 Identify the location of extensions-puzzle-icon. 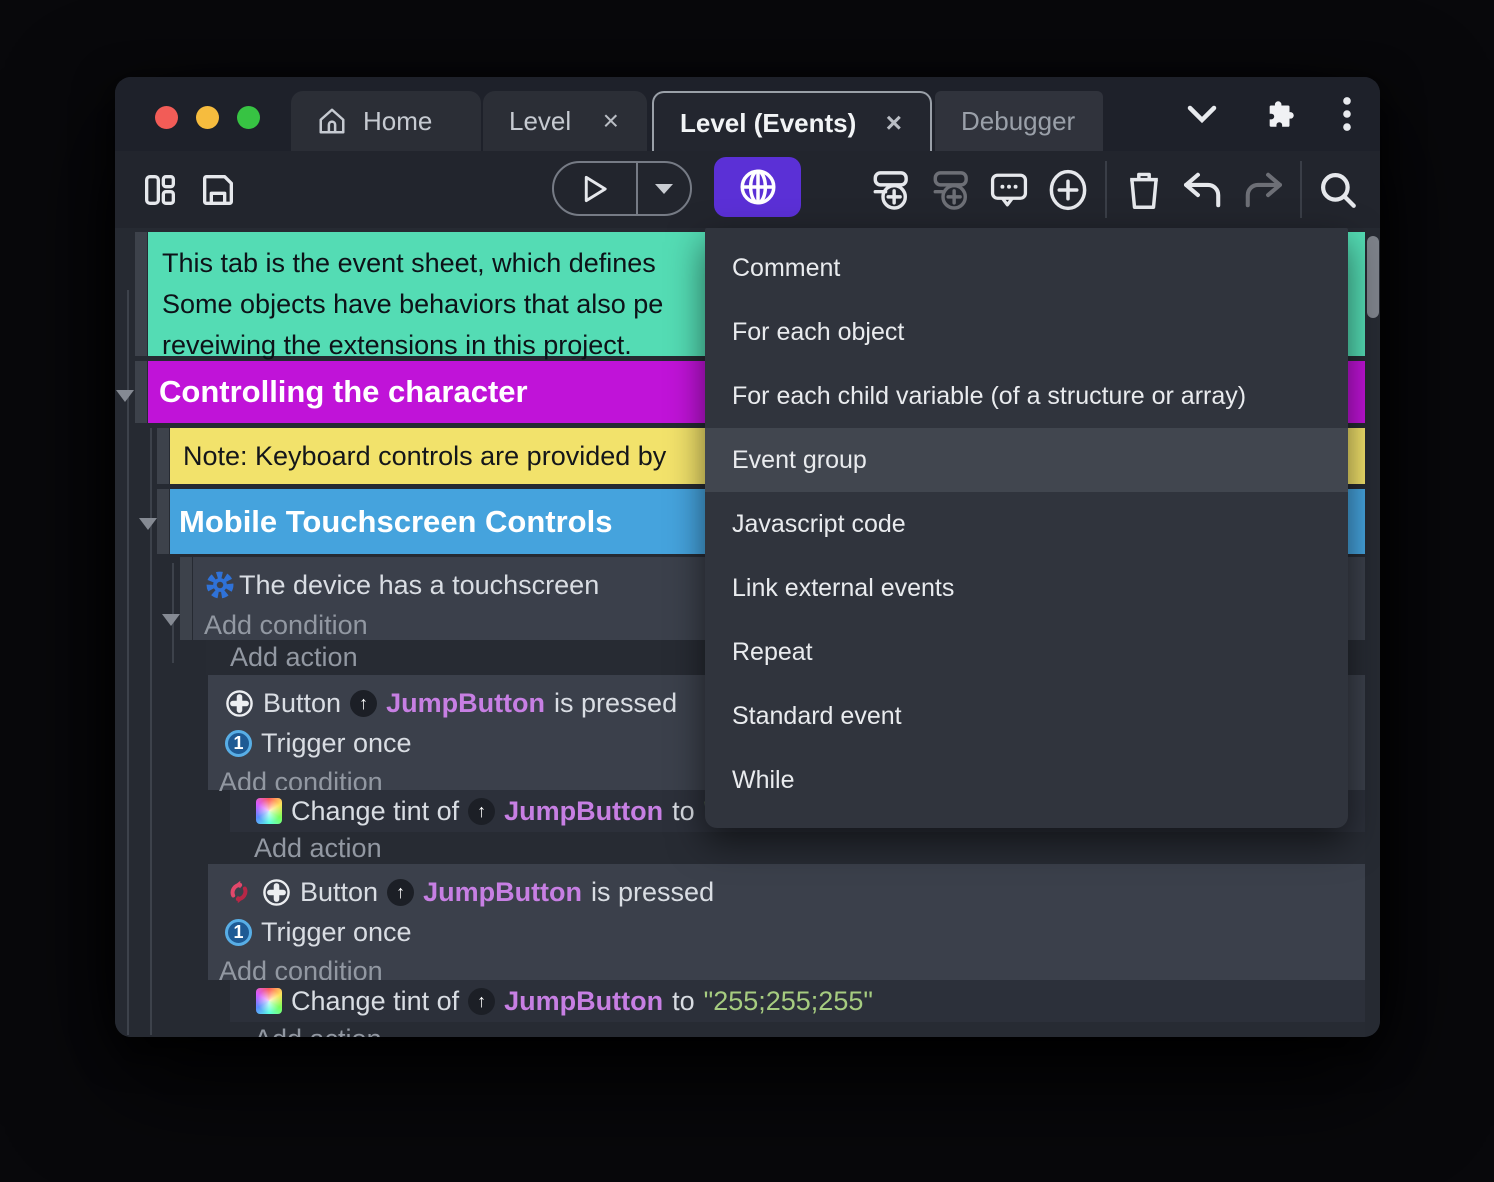
(1281, 114).